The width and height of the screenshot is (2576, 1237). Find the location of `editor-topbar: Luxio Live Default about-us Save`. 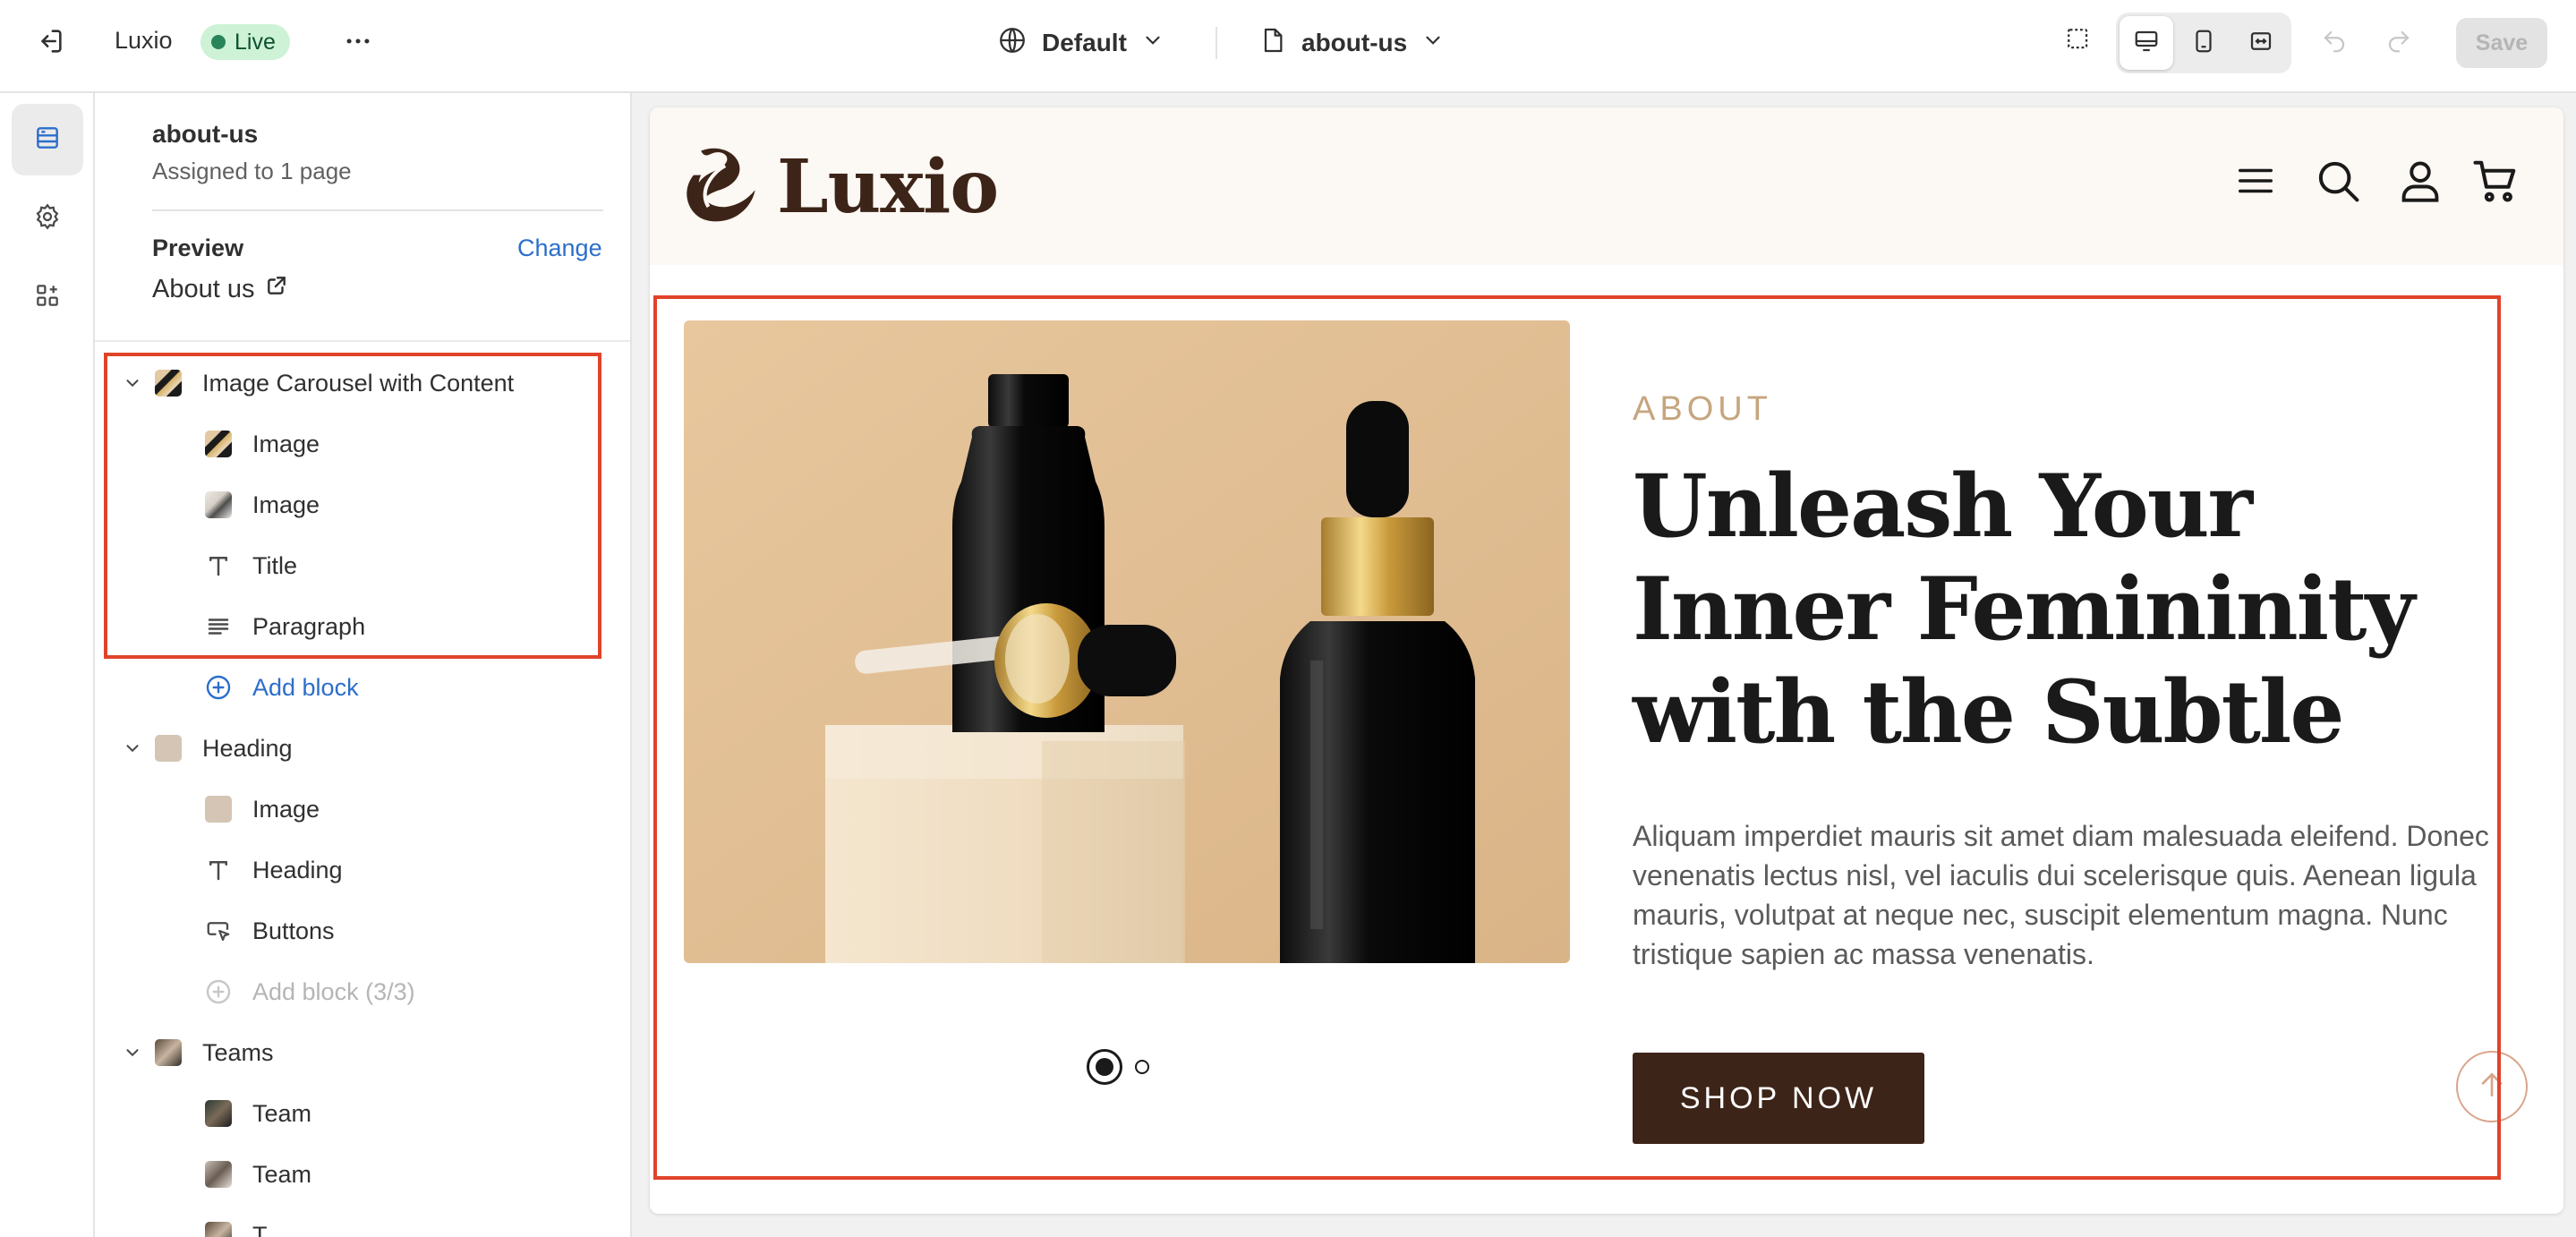

editor-topbar: Luxio Live Default about-us Save is located at coordinates (1288, 46).